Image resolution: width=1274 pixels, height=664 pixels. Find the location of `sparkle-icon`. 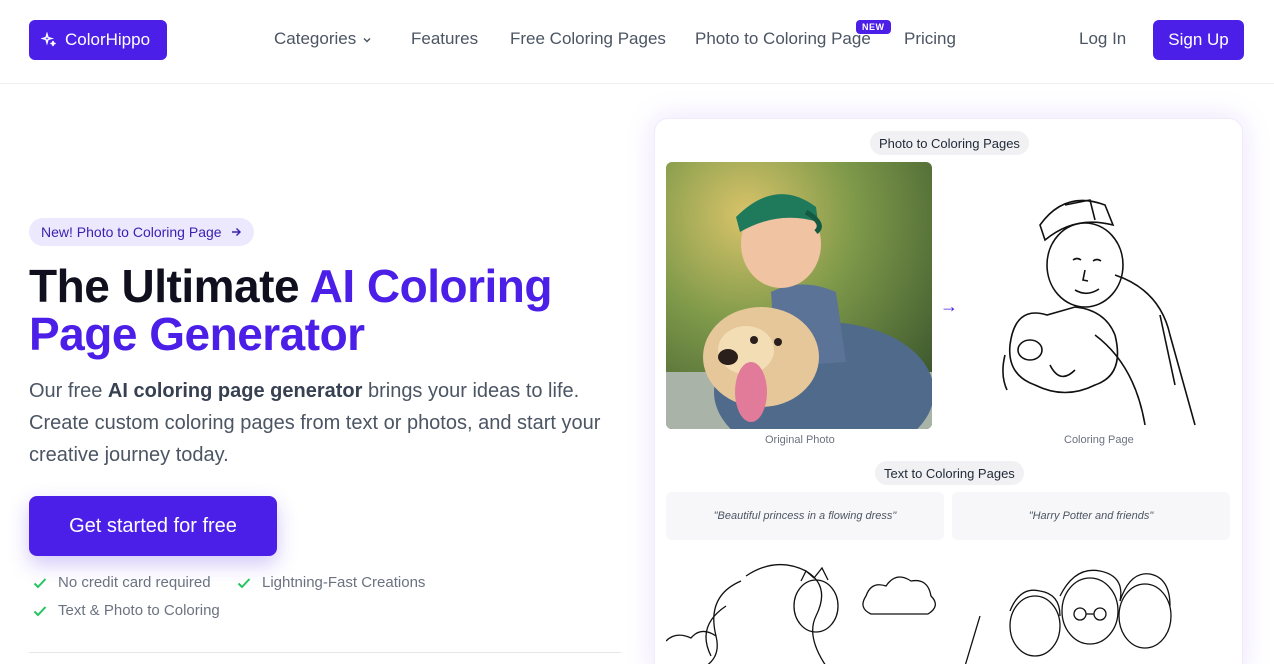

sparkle-icon is located at coordinates (48, 39).